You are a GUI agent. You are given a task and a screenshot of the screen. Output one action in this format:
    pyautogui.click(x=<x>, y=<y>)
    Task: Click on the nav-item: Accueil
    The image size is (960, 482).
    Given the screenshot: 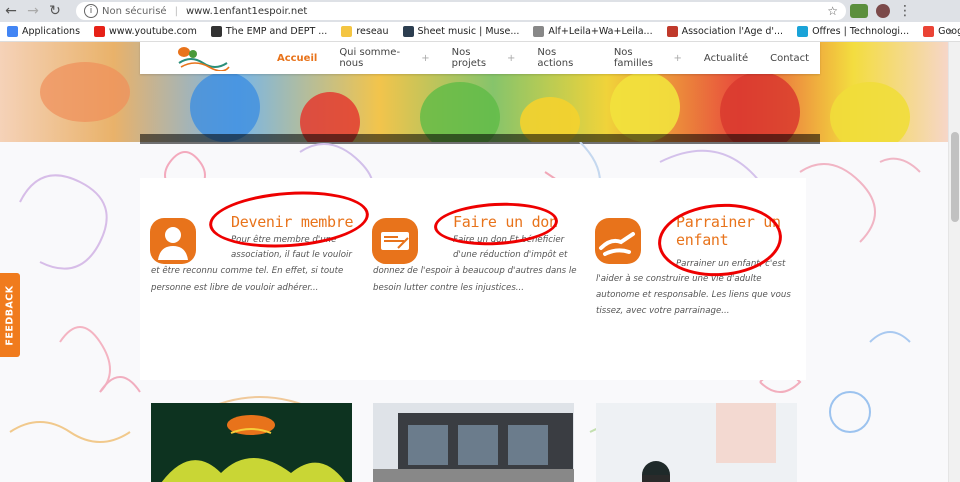 What is the action you would take?
    pyautogui.click(x=297, y=58)
    